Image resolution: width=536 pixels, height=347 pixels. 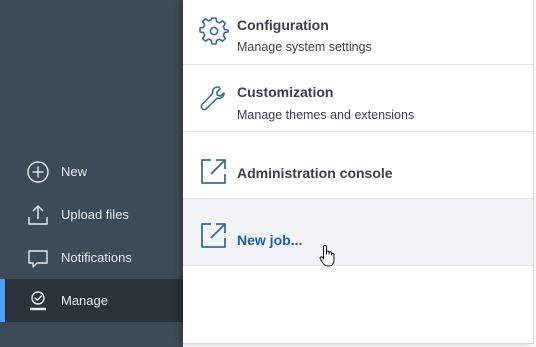 I want to click on hand-pointer-icon, so click(x=328, y=256).